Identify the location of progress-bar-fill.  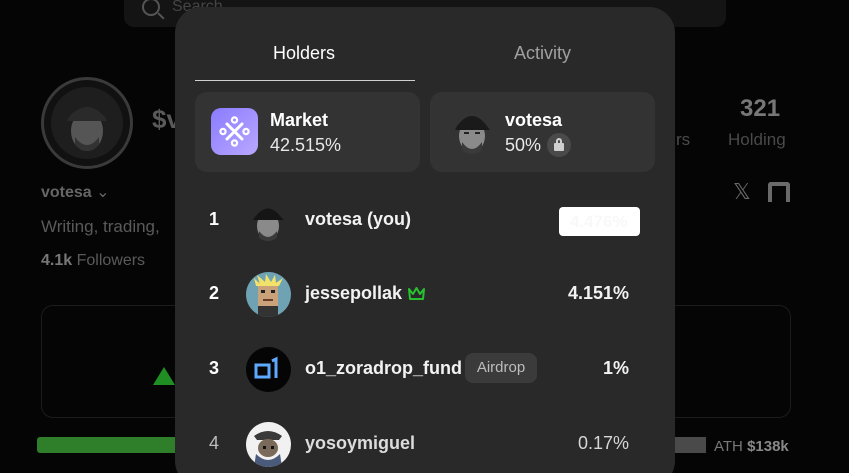
(108, 445).